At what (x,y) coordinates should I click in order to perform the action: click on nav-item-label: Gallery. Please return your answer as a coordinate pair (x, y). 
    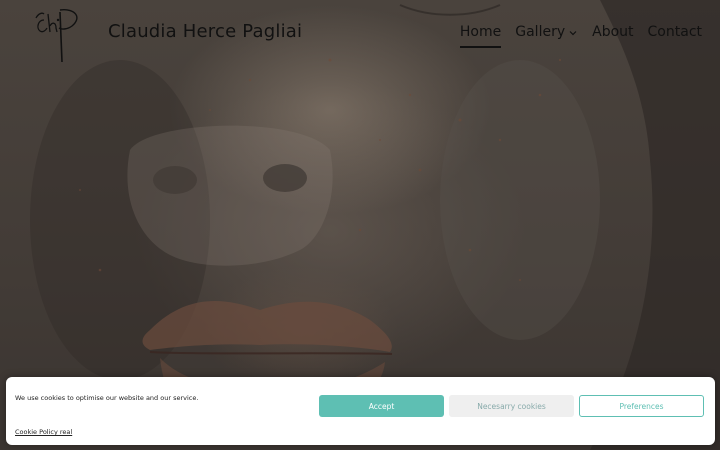
    Looking at the image, I should click on (540, 32).